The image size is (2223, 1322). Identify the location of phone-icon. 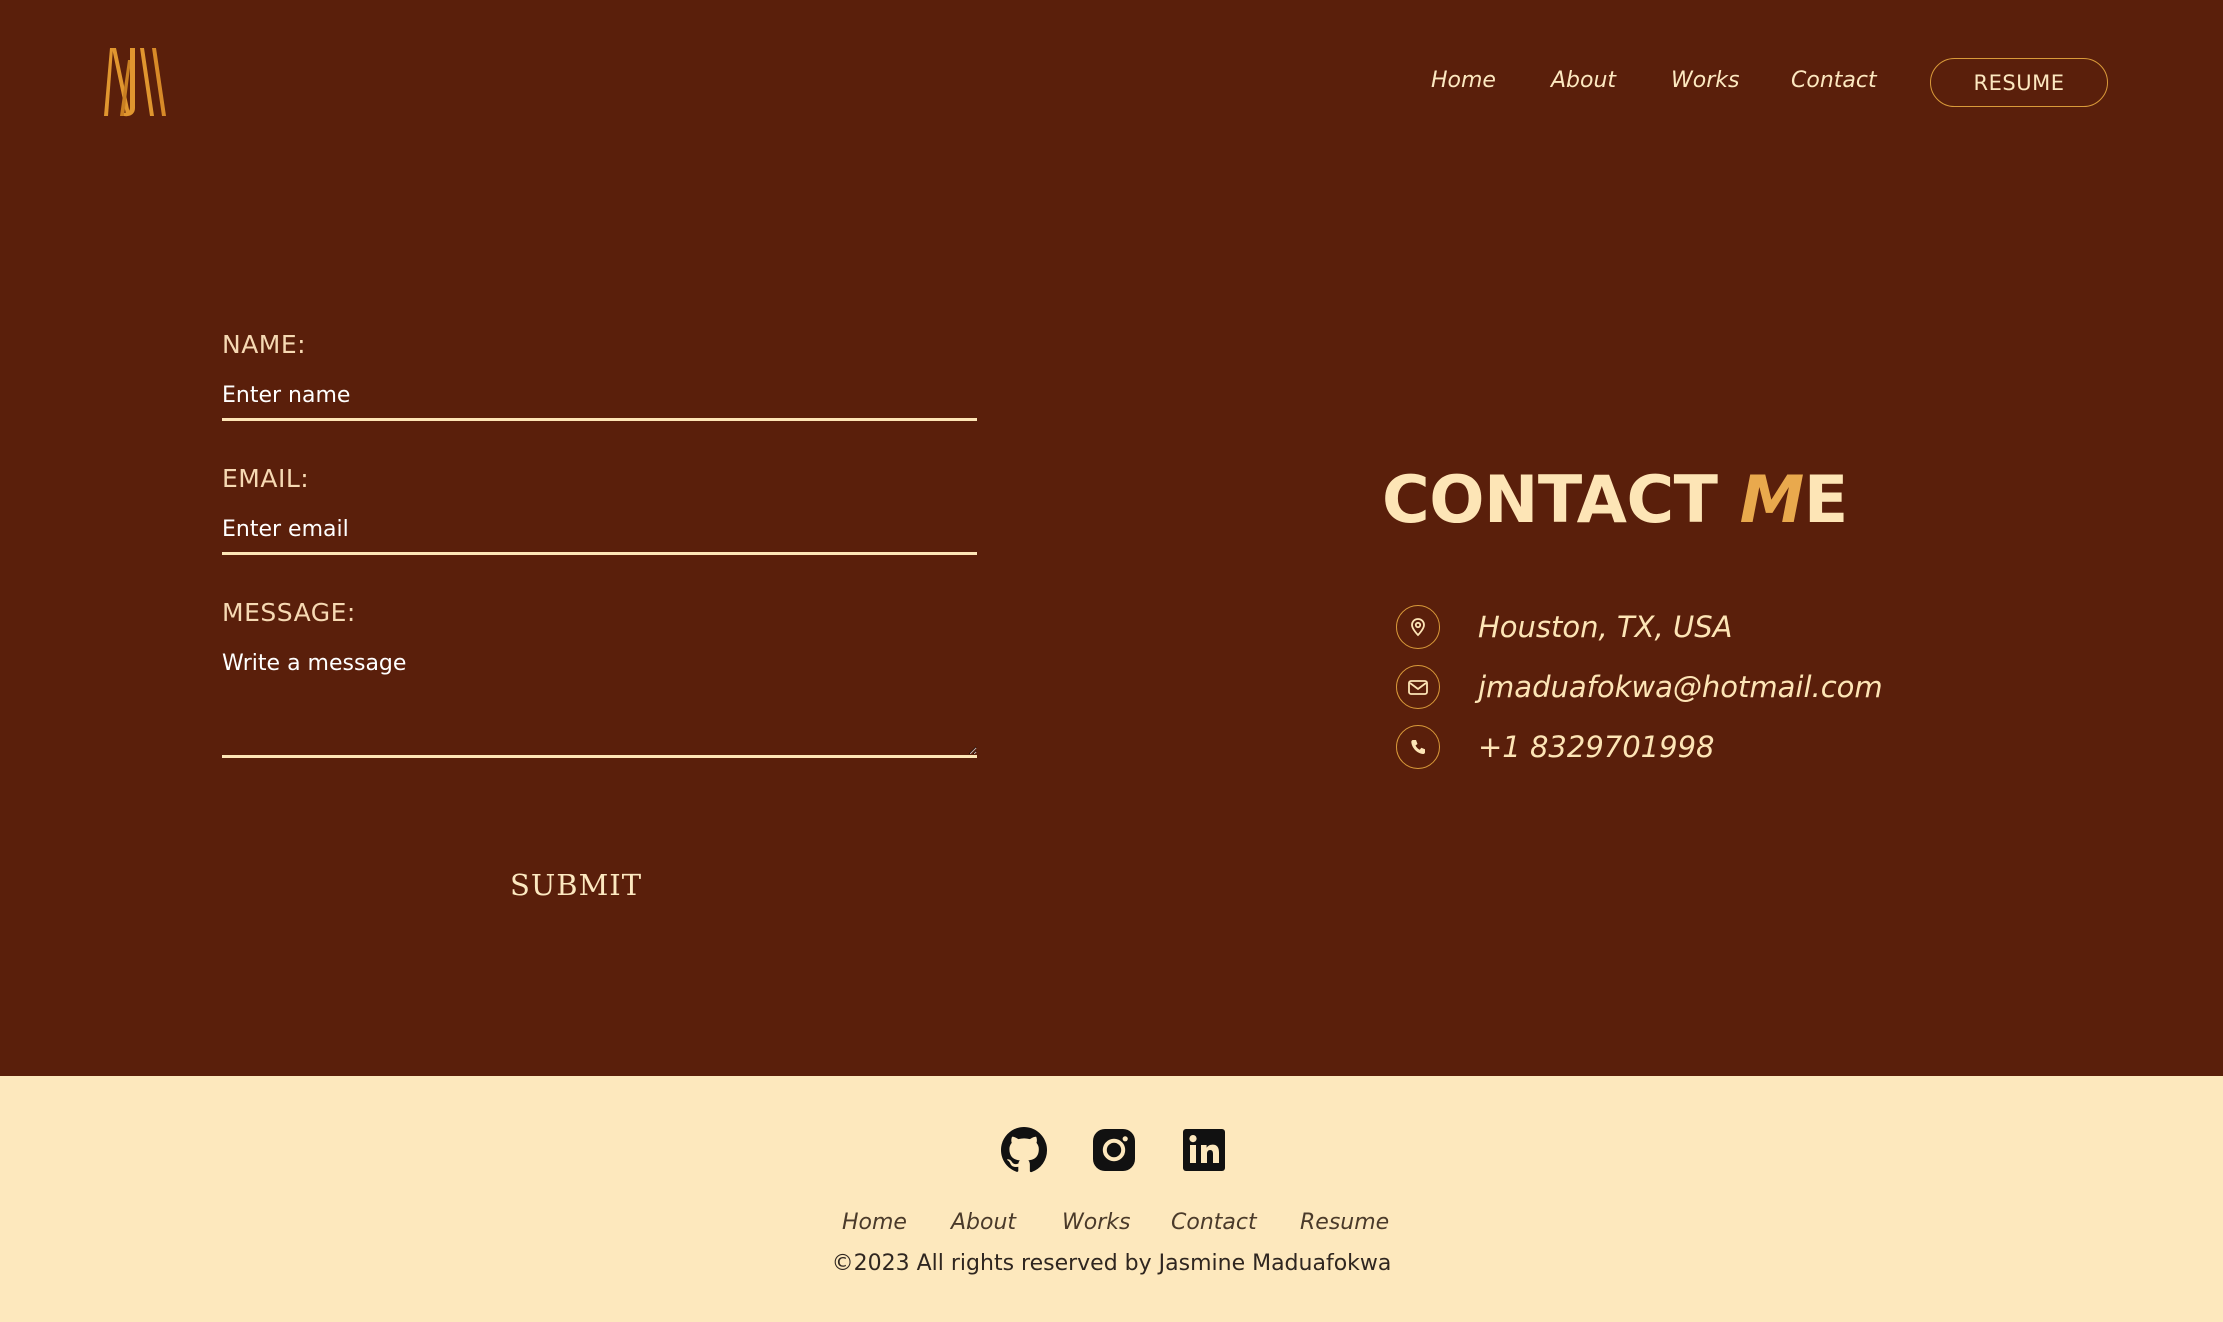
(1418, 747).